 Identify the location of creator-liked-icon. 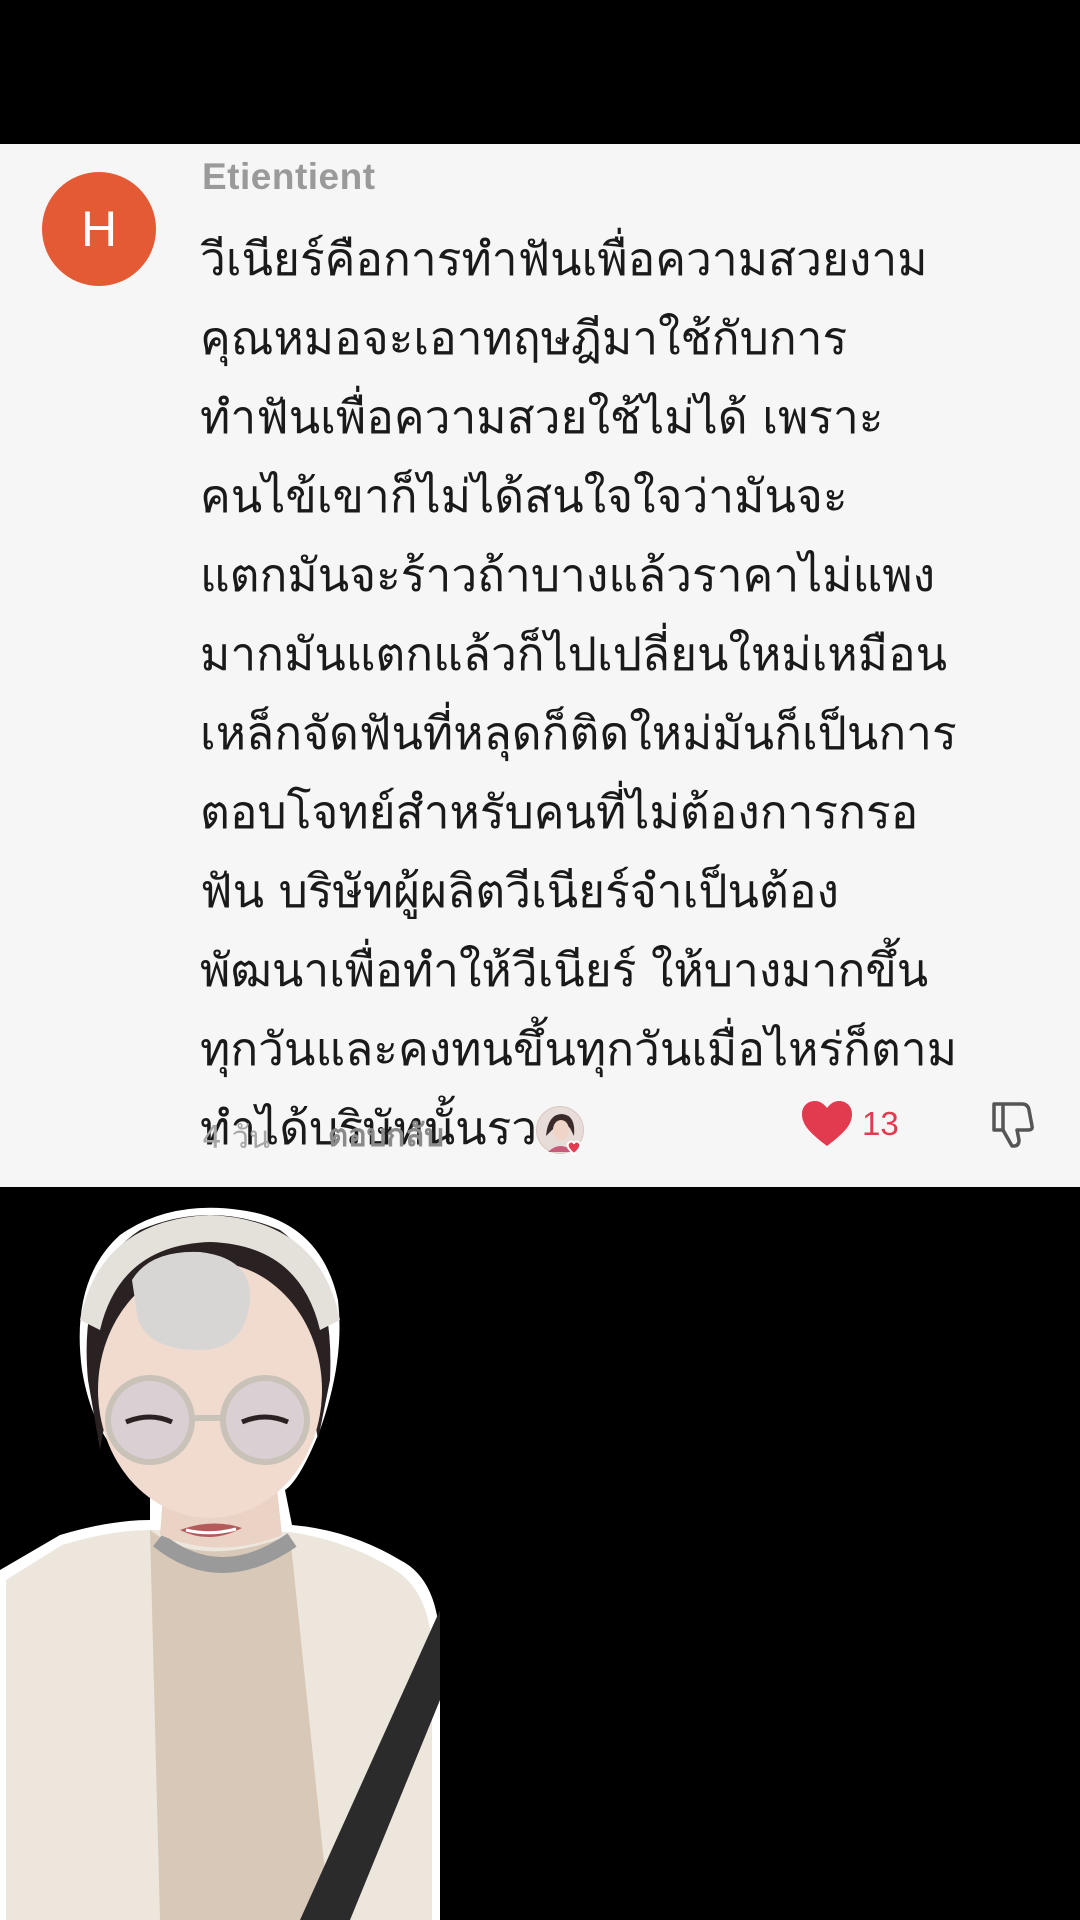
(560, 1131).